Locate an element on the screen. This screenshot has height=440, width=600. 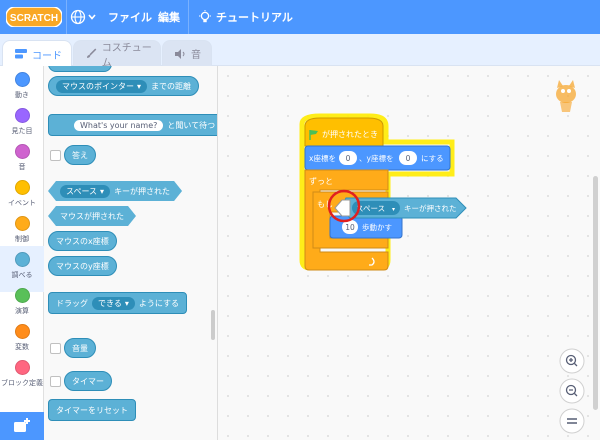
forever-label: ずっと is located at coordinates (321, 181).